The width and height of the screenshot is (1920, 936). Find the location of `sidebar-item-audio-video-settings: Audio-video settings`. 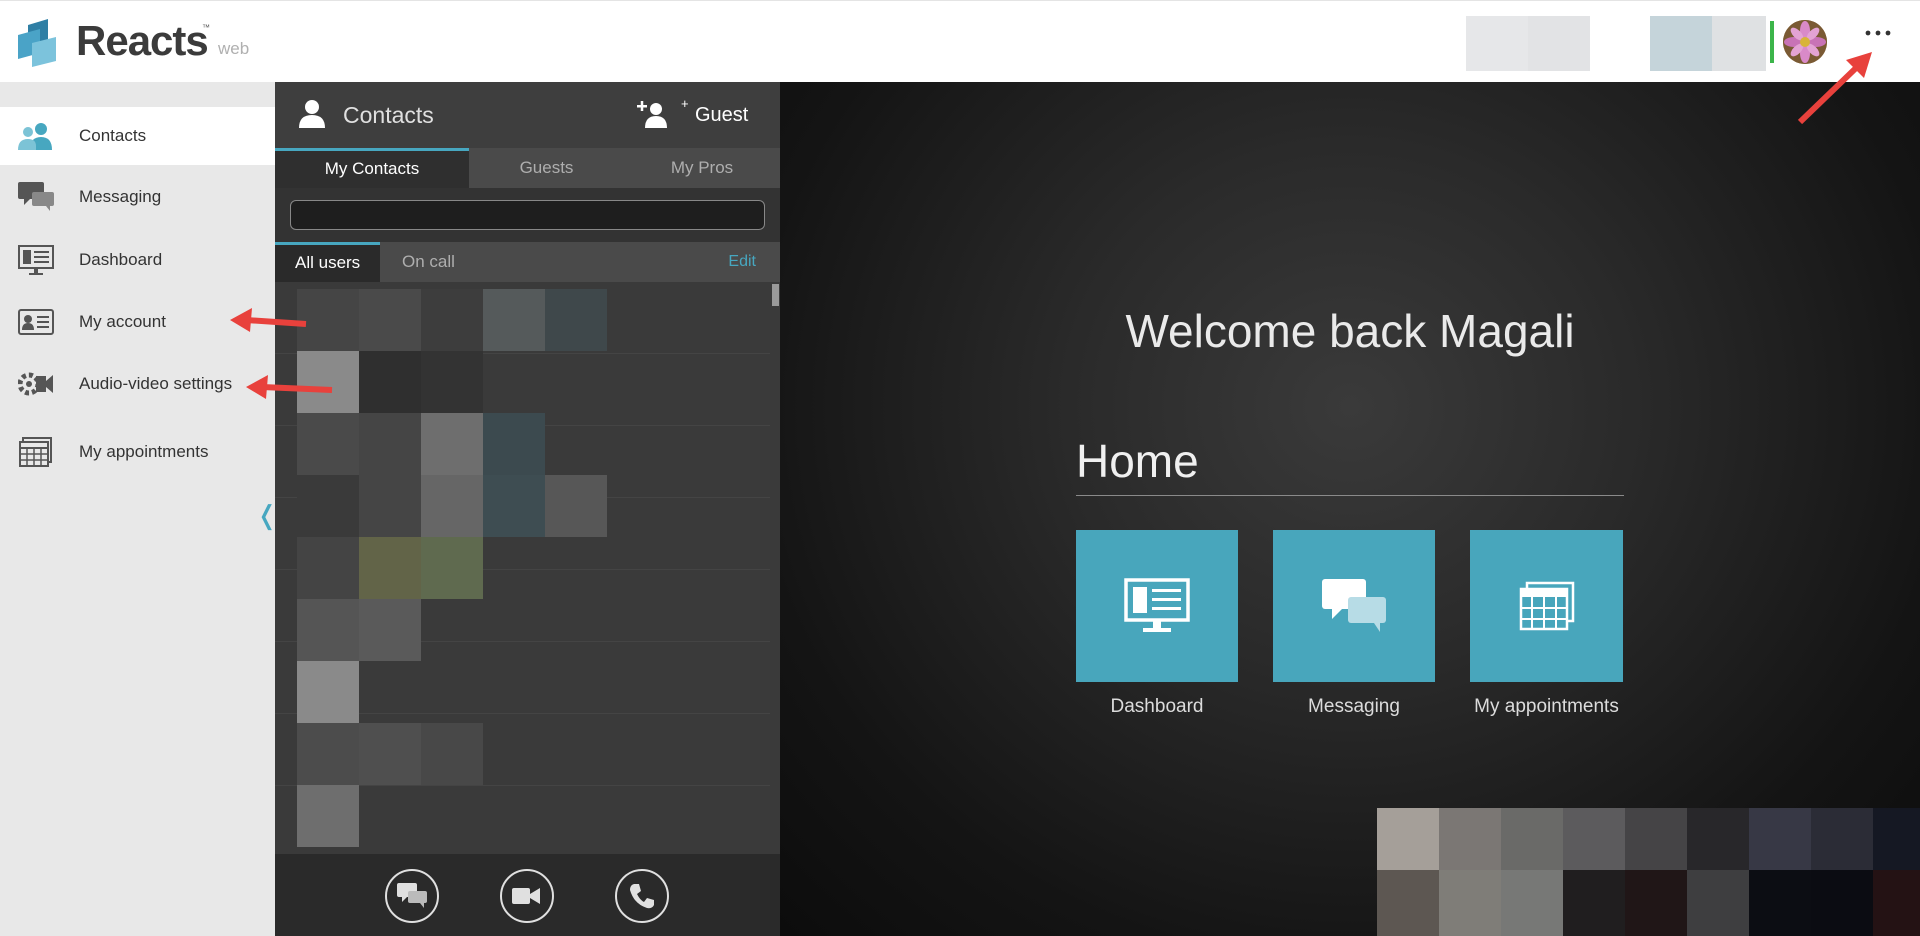

sidebar-item-audio-video-settings: Audio-video settings is located at coordinates (137, 384).